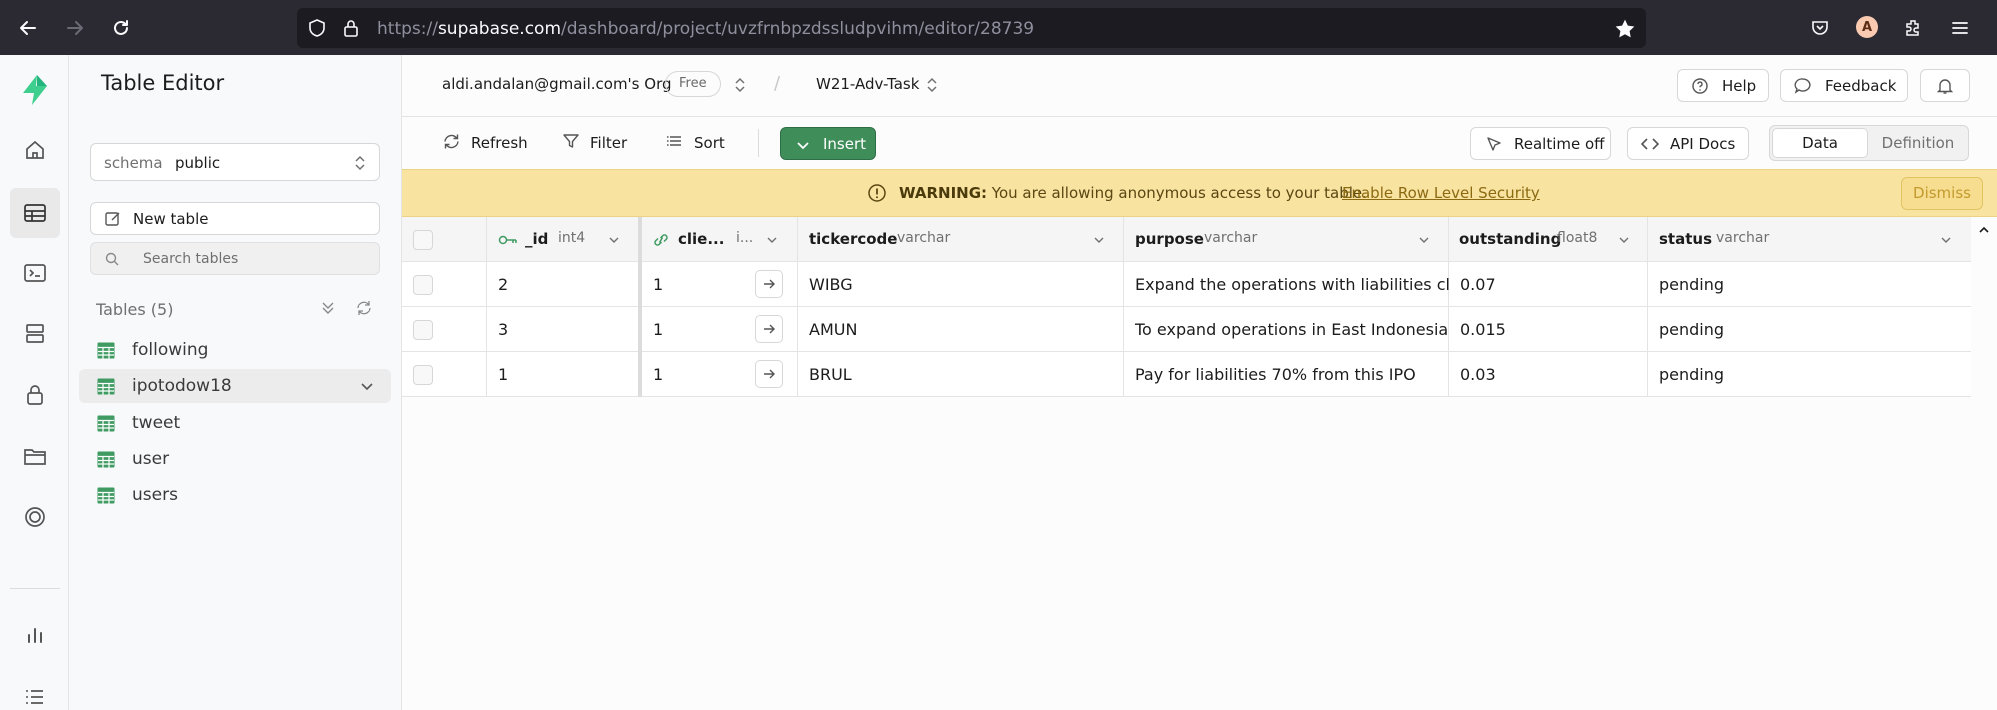 The image size is (1997, 710). I want to click on new-table-button: New table, so click(235, 218).